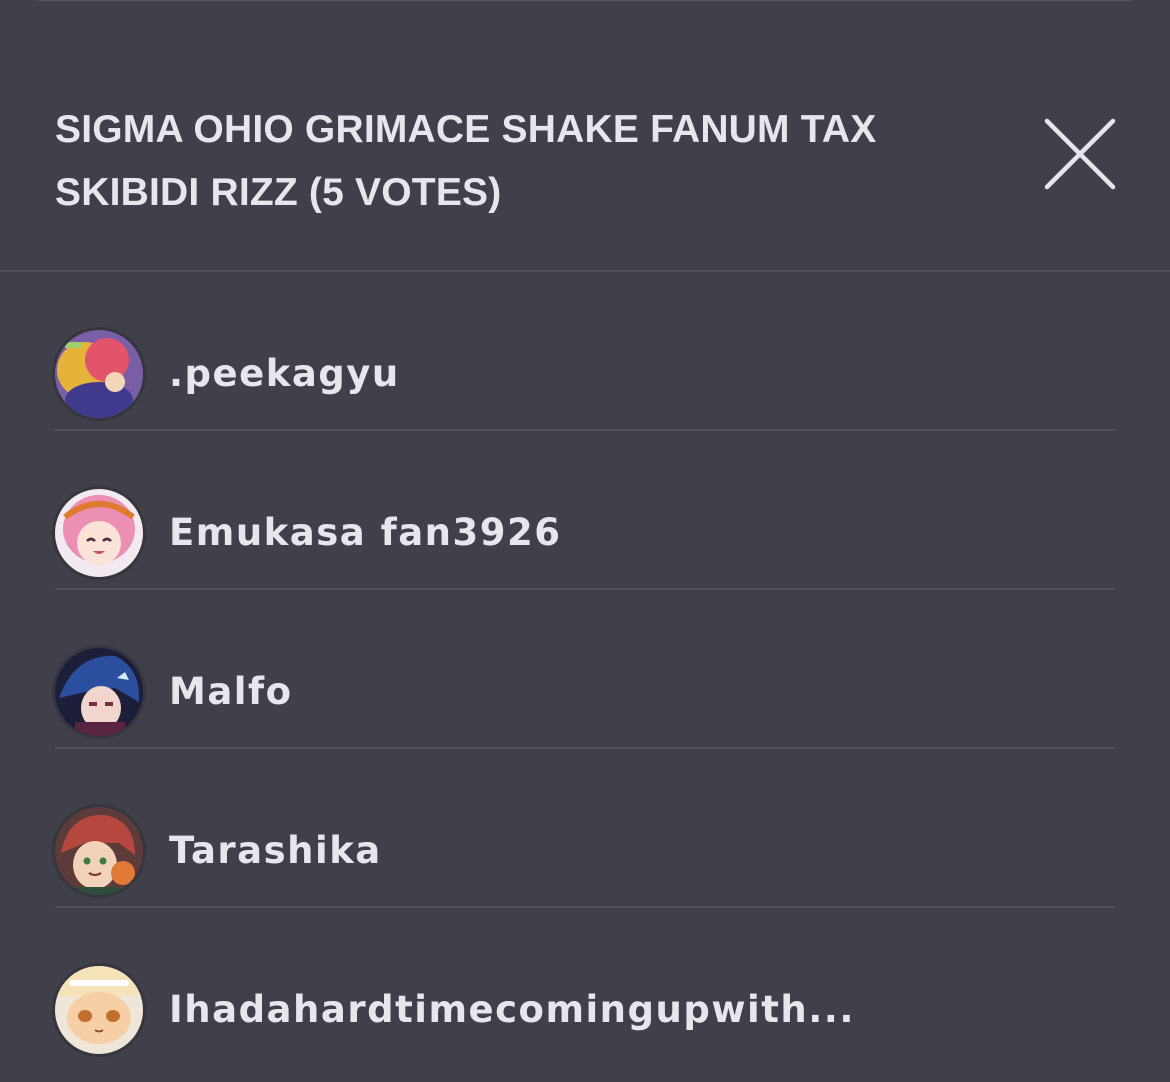 The width and height of the screenshot is (1170, 1082). I want to click on voter-row: Malfo, so click(585, 669).